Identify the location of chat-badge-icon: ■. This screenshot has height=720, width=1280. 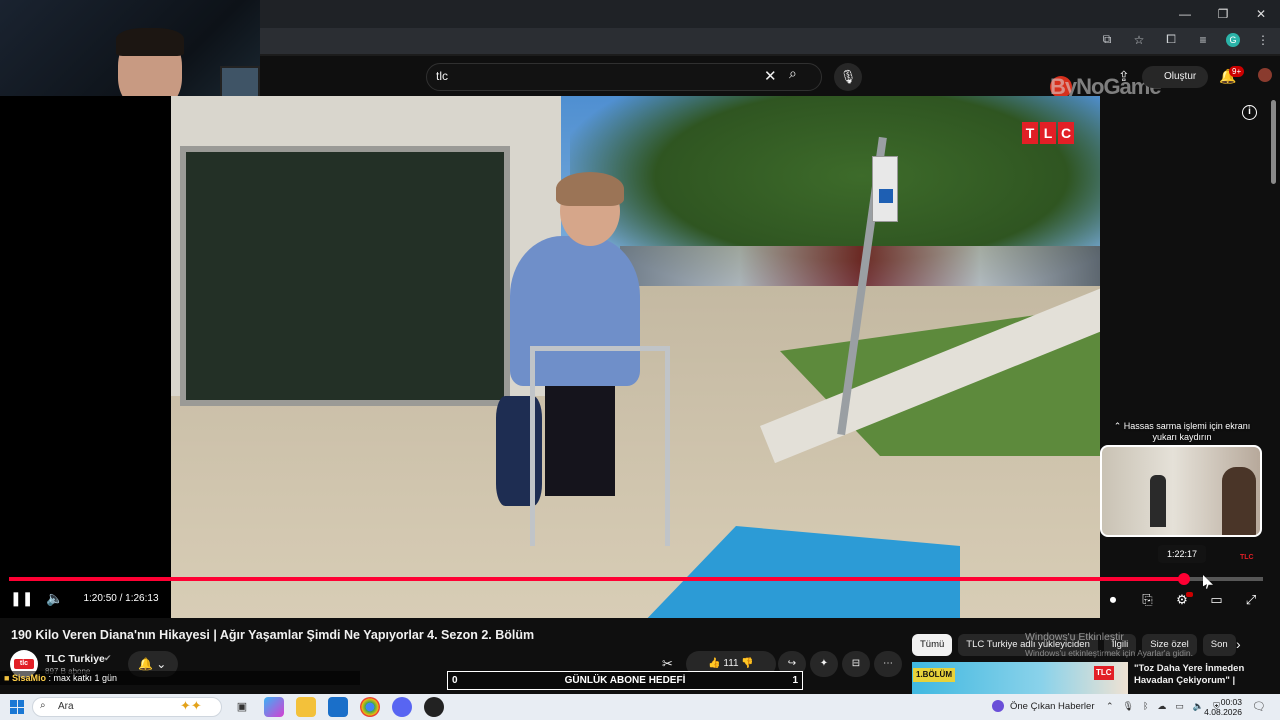
(7, 678).